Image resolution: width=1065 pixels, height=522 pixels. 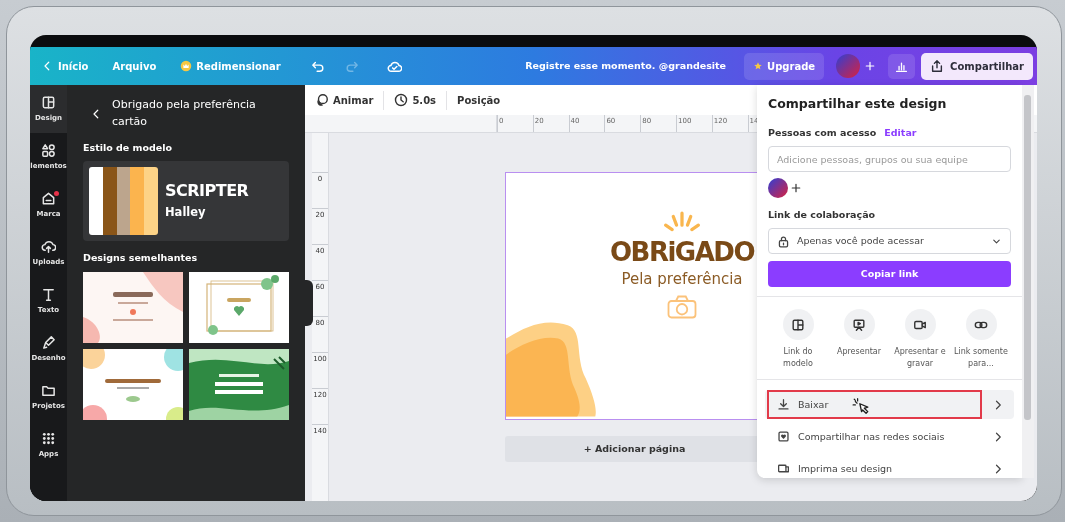 I want to click on animation-icon, so click(x=322, y=100).